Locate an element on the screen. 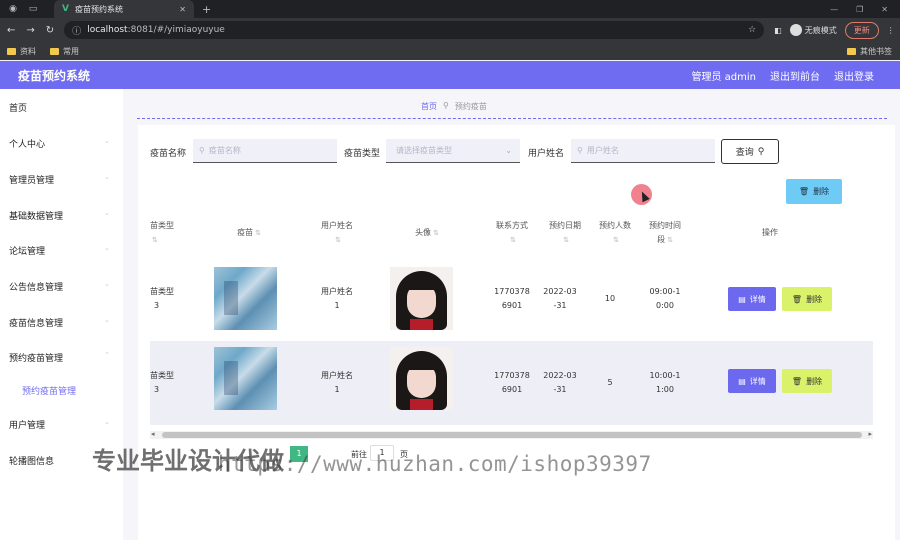 The width and height of the screenshot is (900, 540). trash-icon: 🗑 is located at coordinates (797, 299).